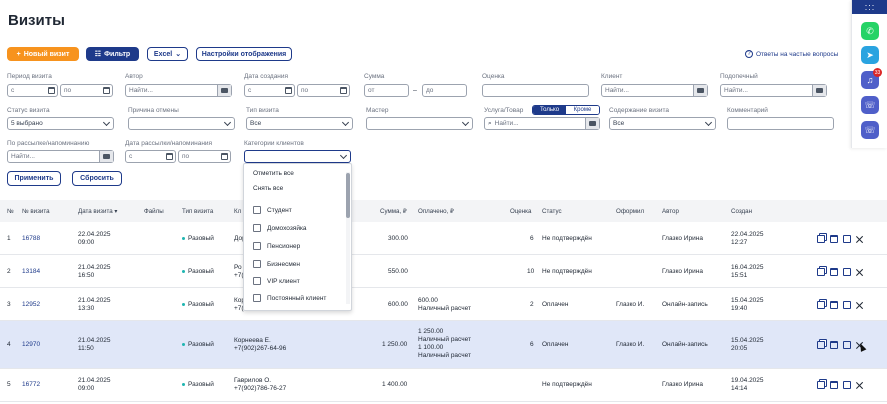 This screenshot has height=404, width=887. I want to click on category-option: Пенсионер, so click(276, 246).